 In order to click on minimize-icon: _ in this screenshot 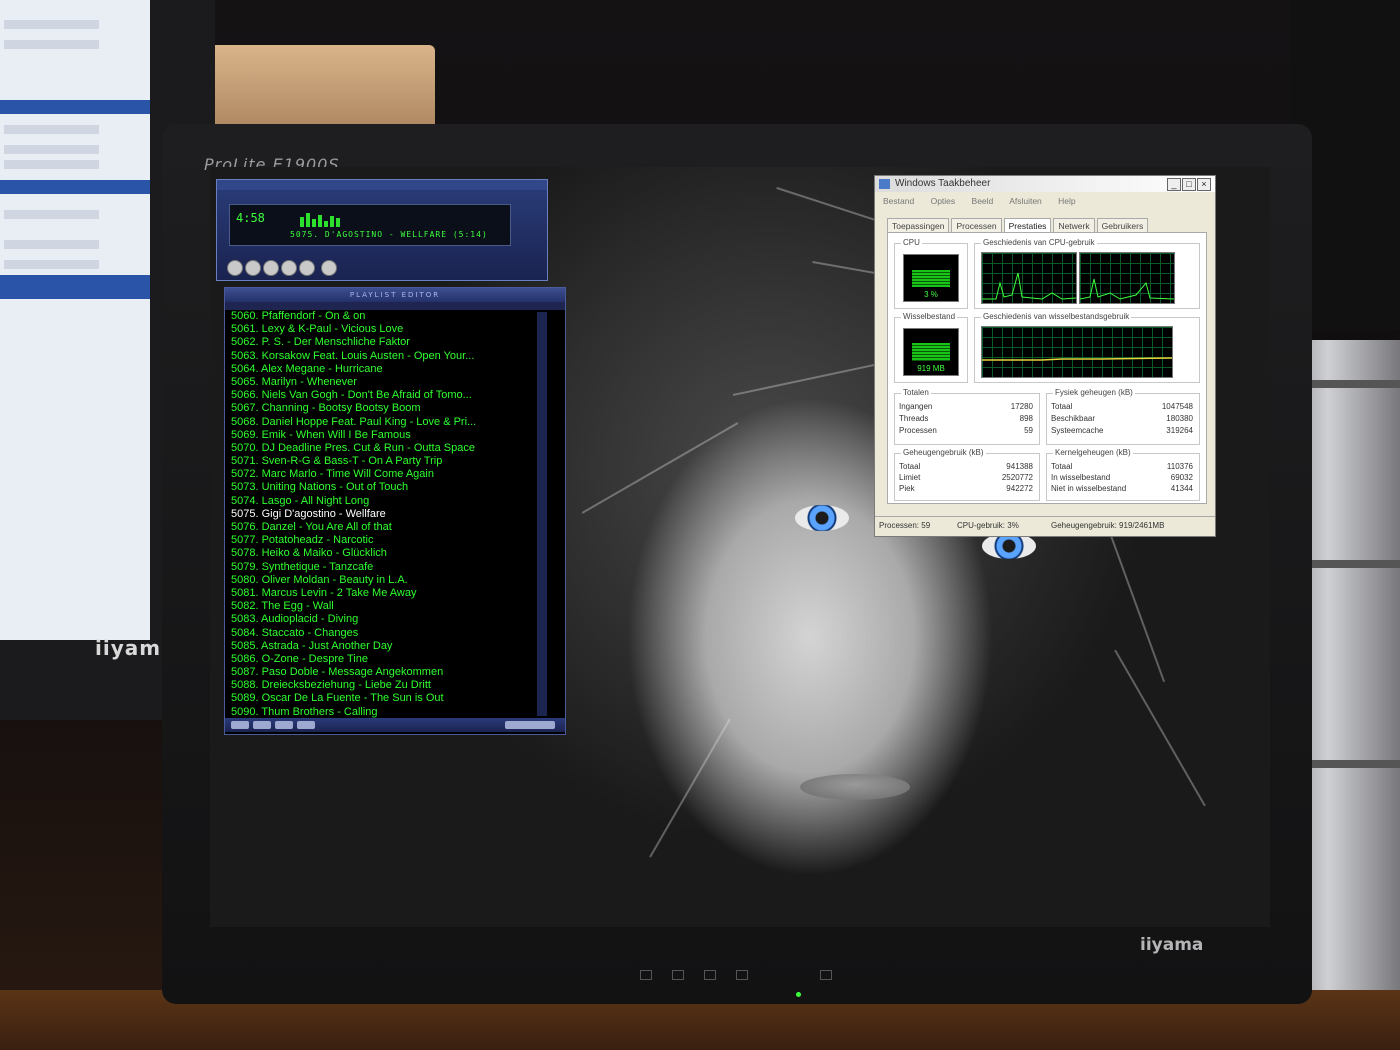, I will do `click(1174, 184)`.